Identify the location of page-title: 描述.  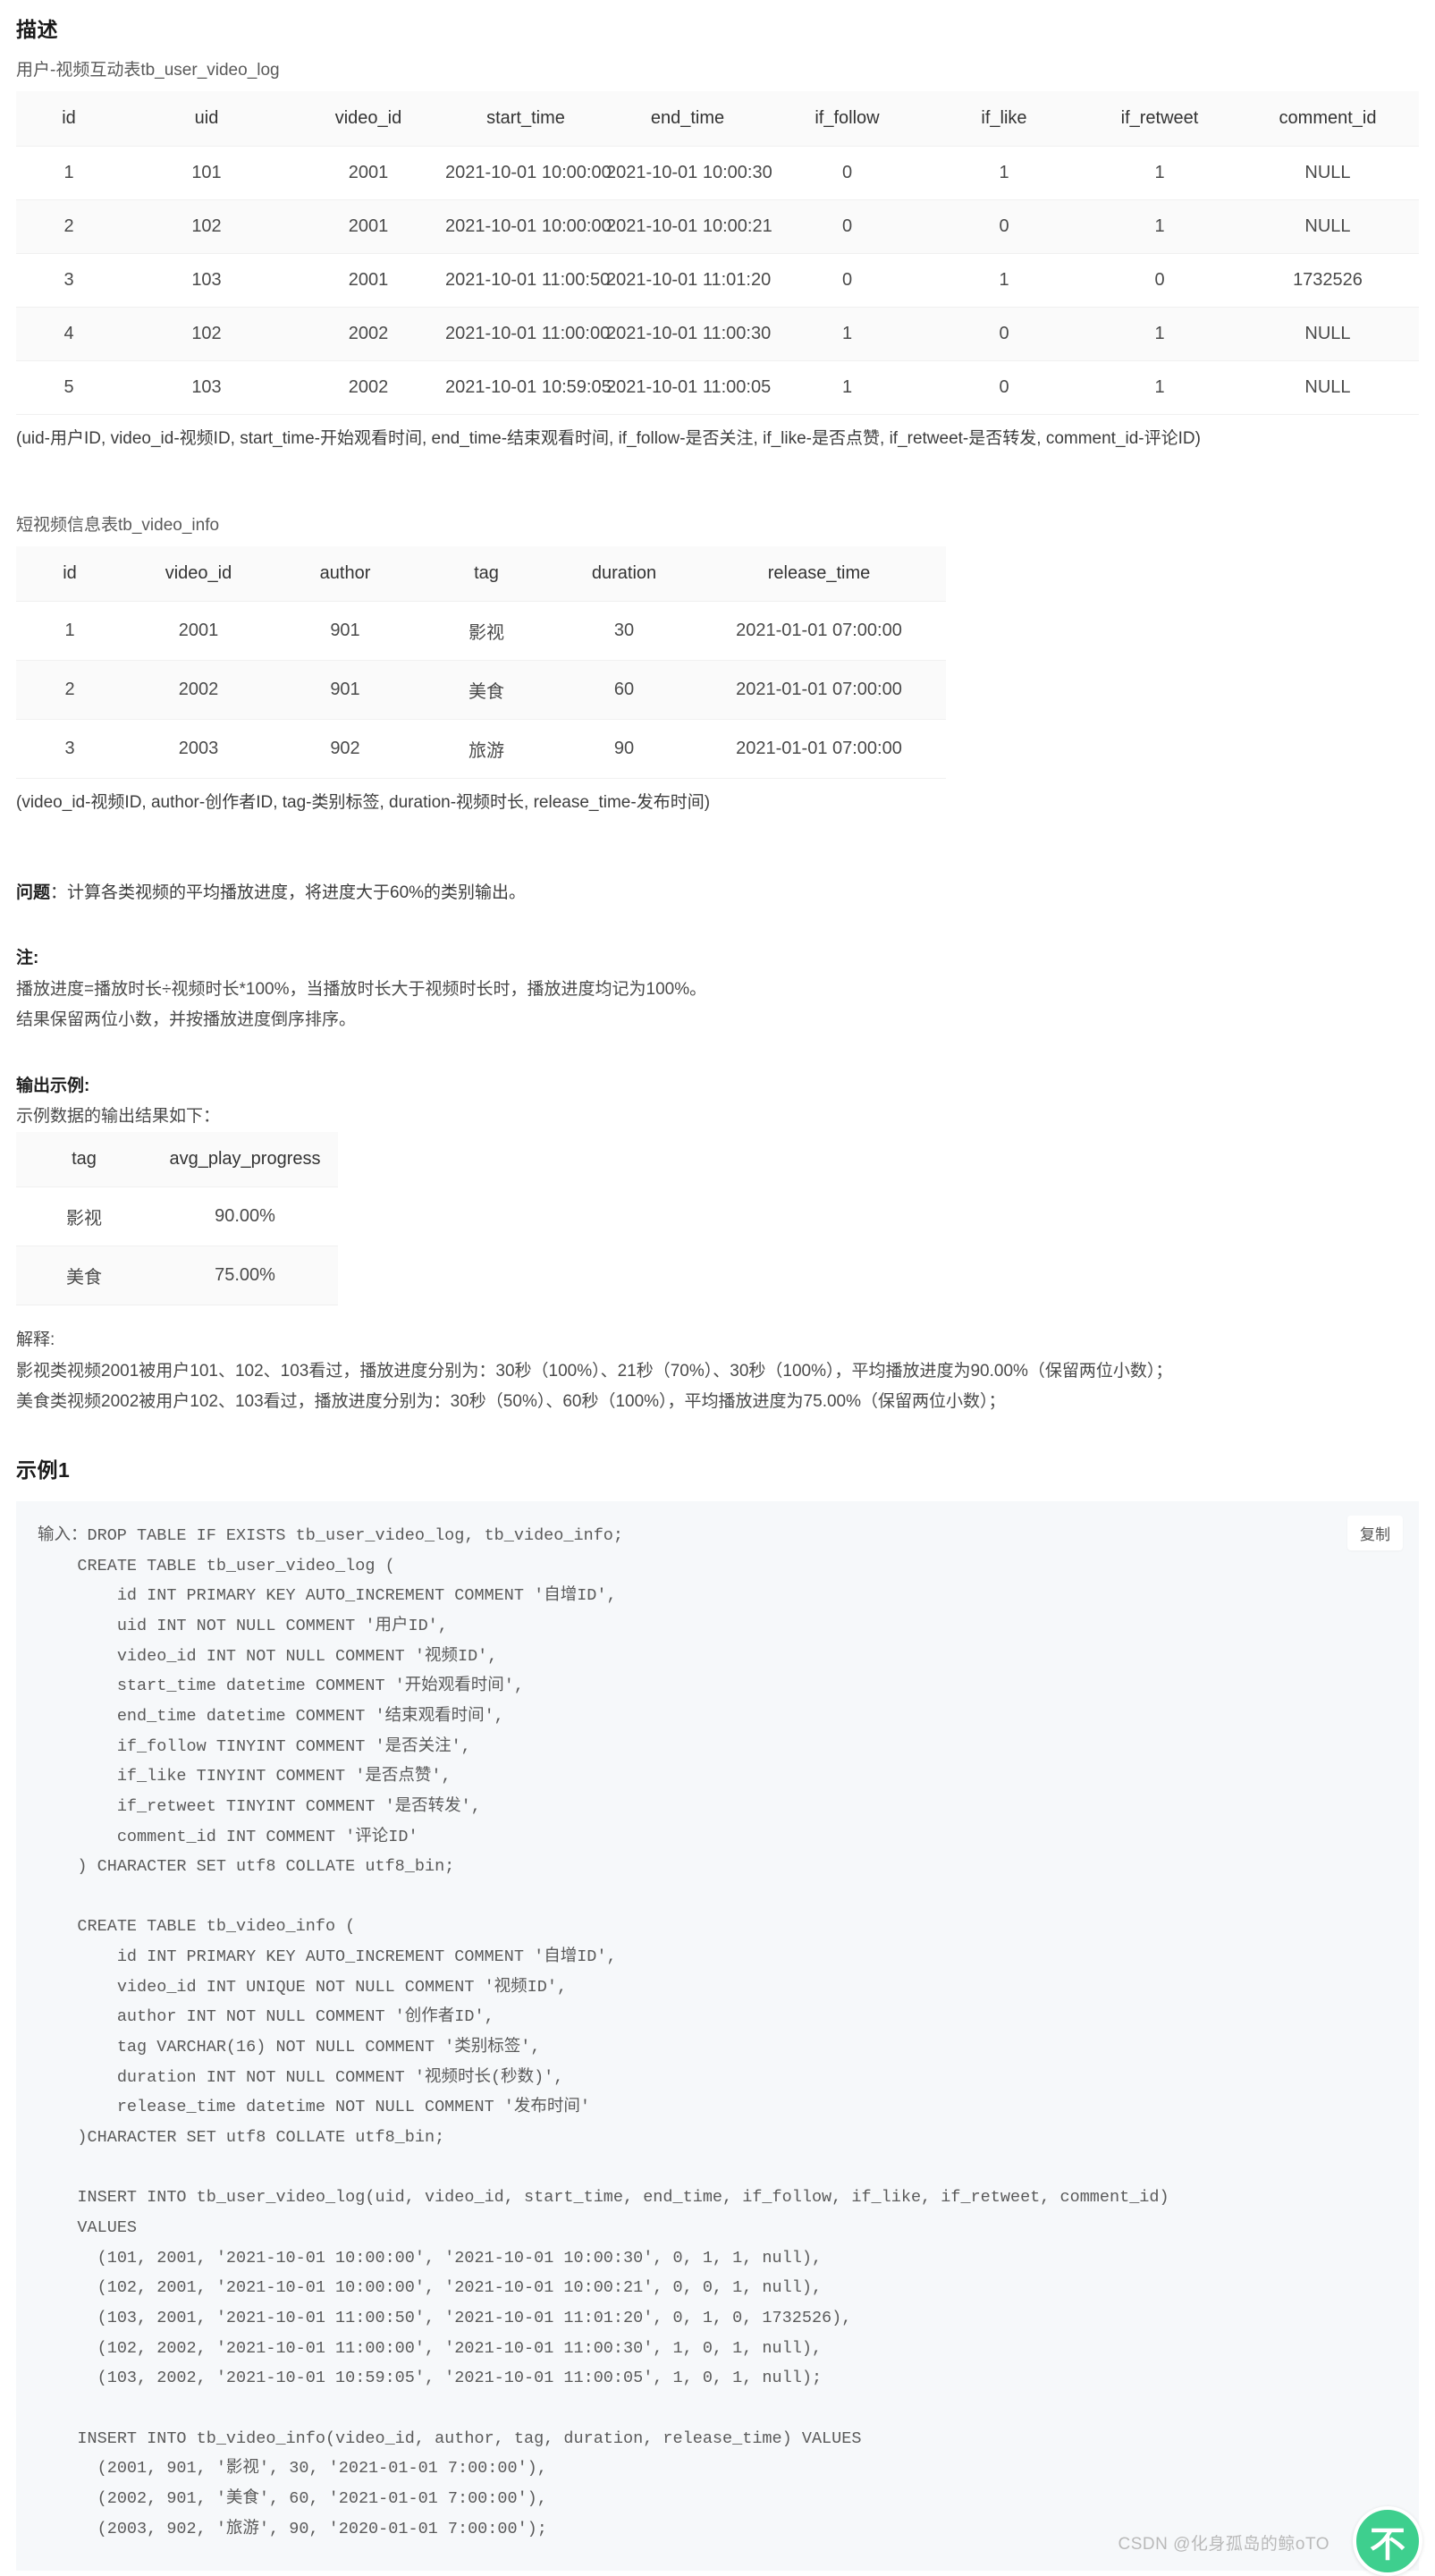
(37, 29).